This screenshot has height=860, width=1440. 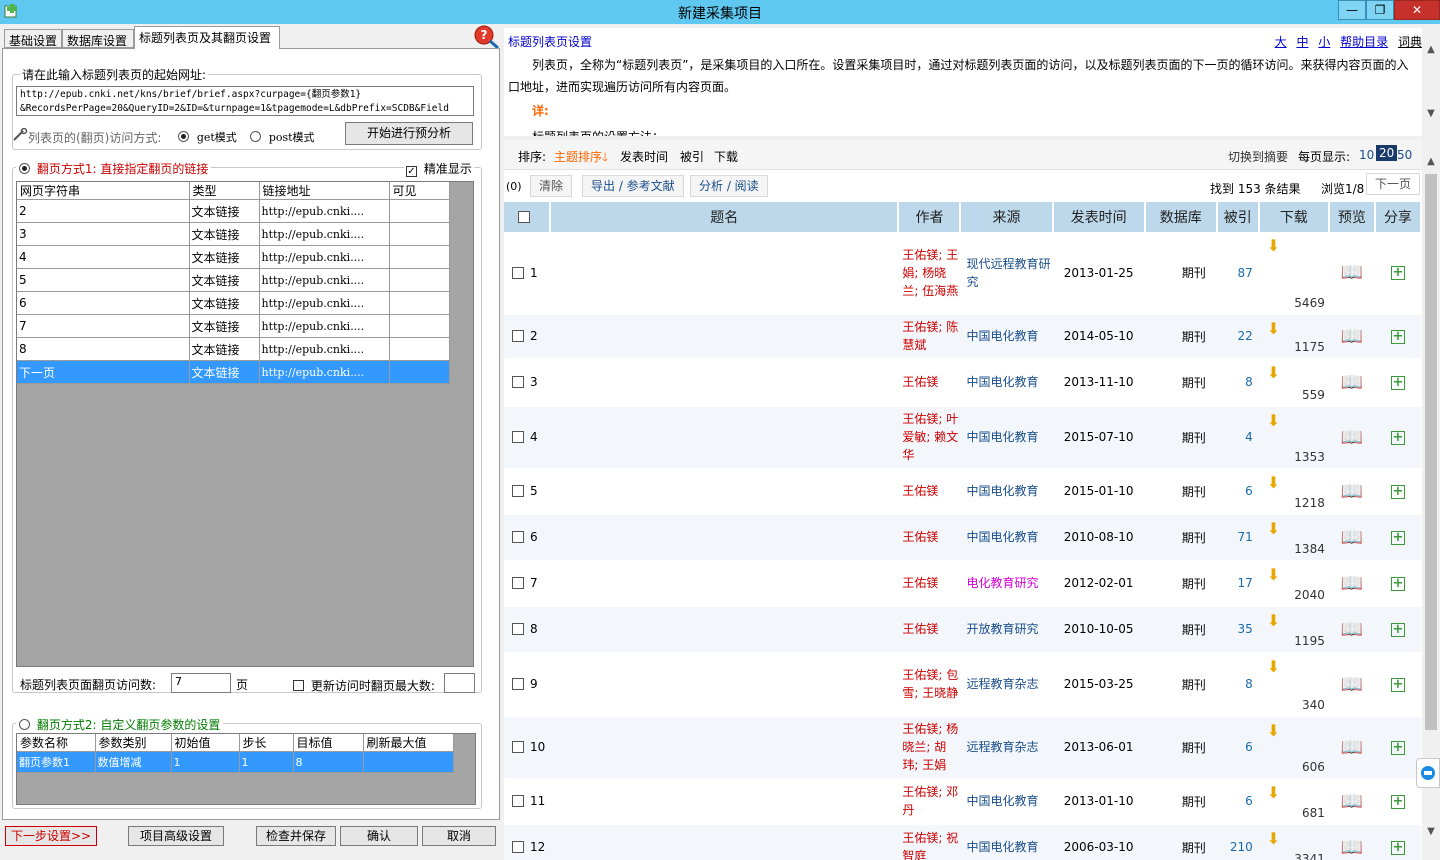 What do you see at coordinates (1006, 583) in the screenshot?
I see `row-source: 电化教育研究` at bounding box center [1006, 583].